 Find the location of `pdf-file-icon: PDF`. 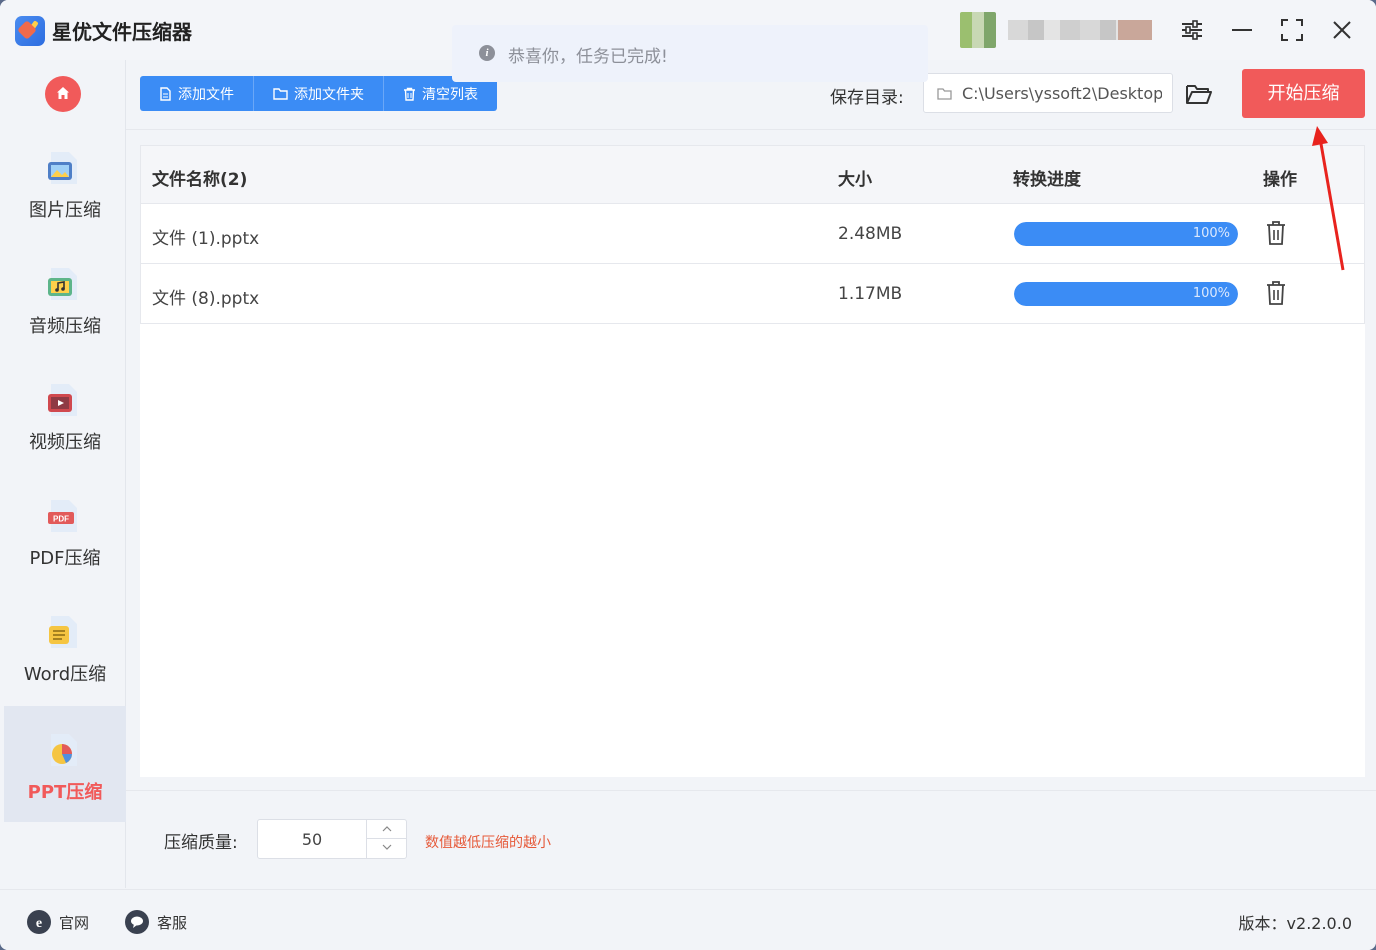

pdf-file-icon: PDF is located at coordinates (63, 516).